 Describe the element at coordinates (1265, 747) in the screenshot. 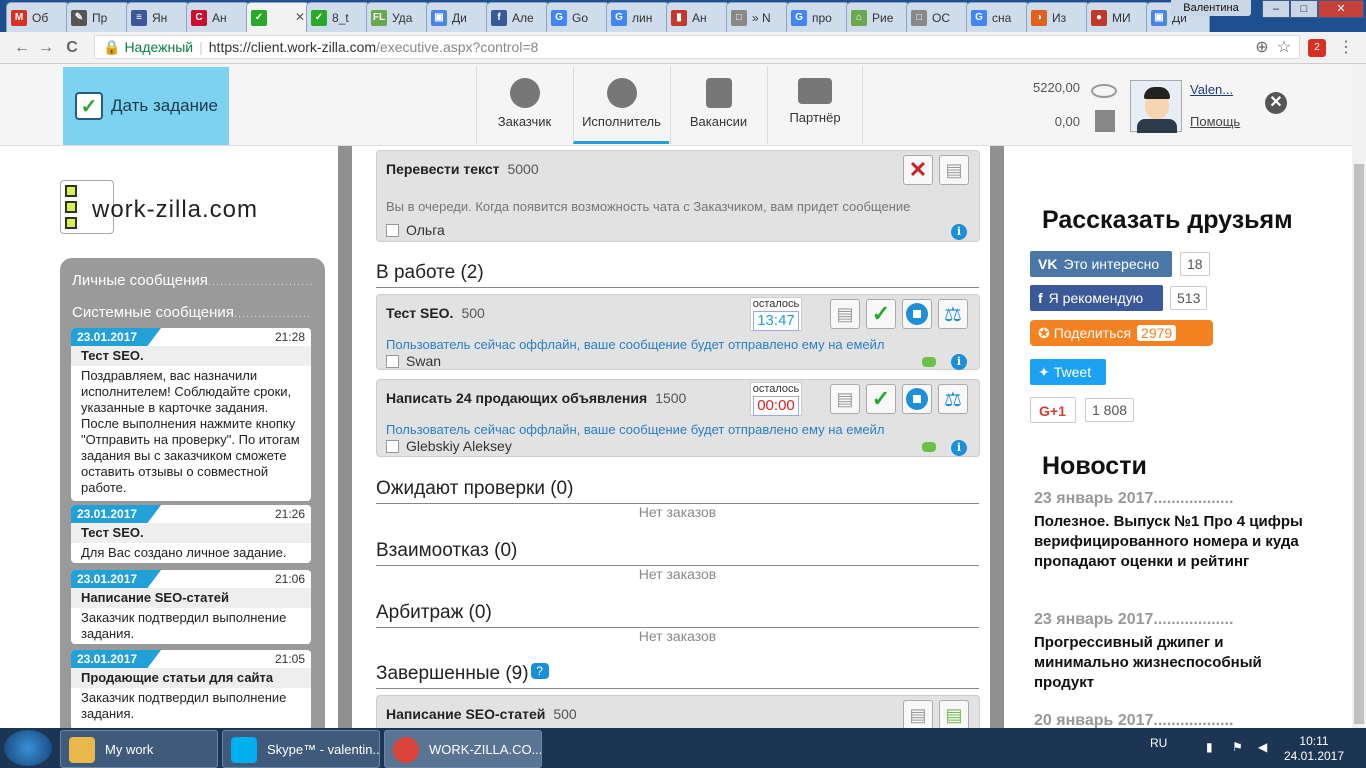

I see `volume-icon: ◀` at that location.